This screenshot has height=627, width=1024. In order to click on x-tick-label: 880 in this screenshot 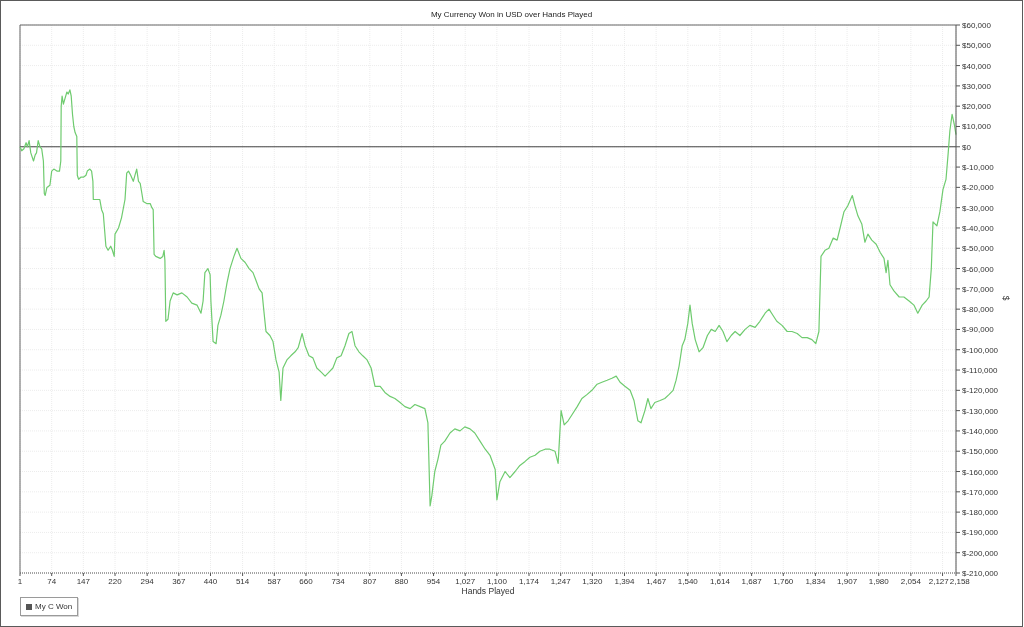, I will do `click(401, 581)`.